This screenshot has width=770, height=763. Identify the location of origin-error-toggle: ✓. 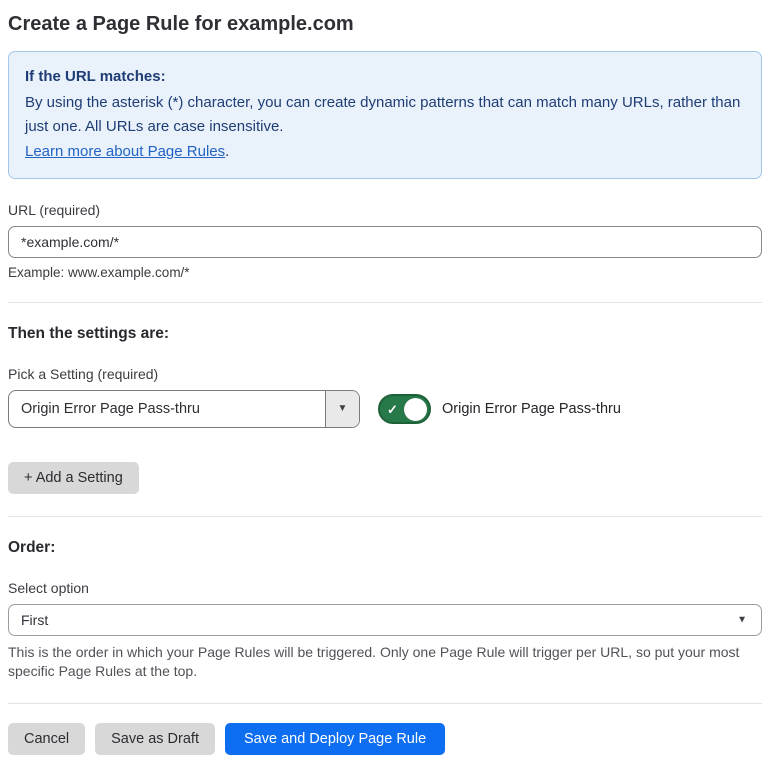
(404, 409).